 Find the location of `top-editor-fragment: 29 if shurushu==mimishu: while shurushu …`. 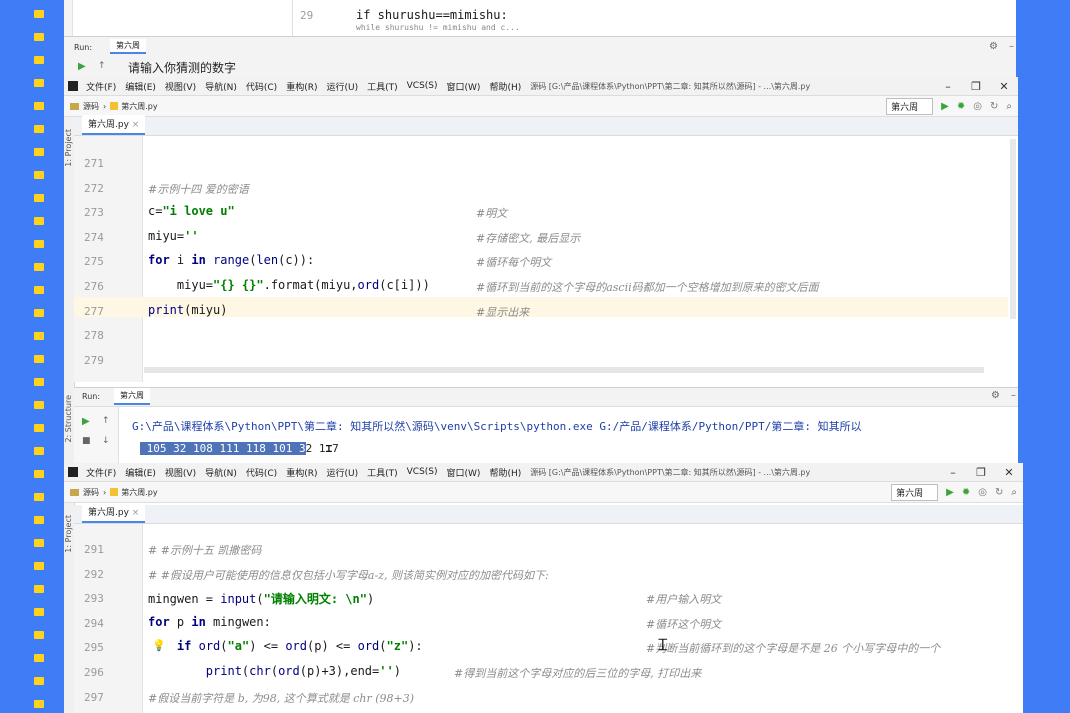

top-editor-fragment: 29 if shurushu==mimishu: while shurushu … is located at coordinates (540, 18).